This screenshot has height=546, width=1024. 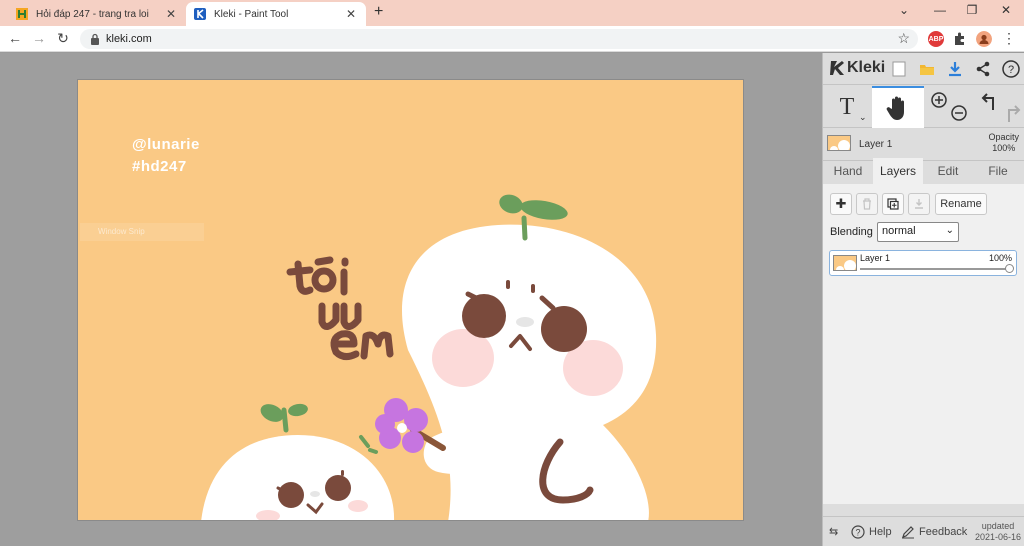 What do you see at coordinates (959, 113) in the screenshot?
I see `zoom-out-icon` at bounding box center [959, 113].